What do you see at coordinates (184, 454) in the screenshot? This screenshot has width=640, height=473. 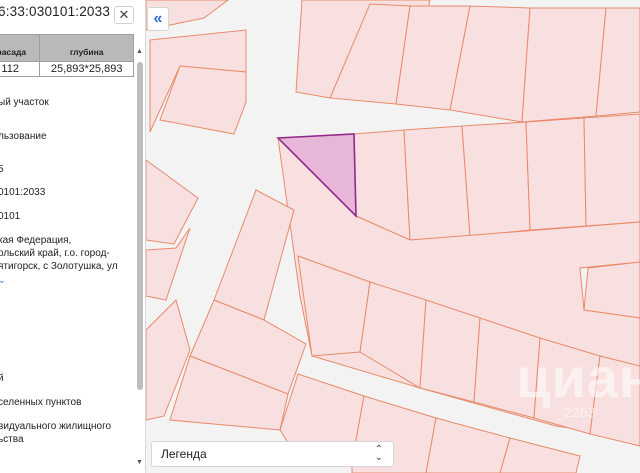 I see `legend-label: Легенда` at bounding box center [184, 454].